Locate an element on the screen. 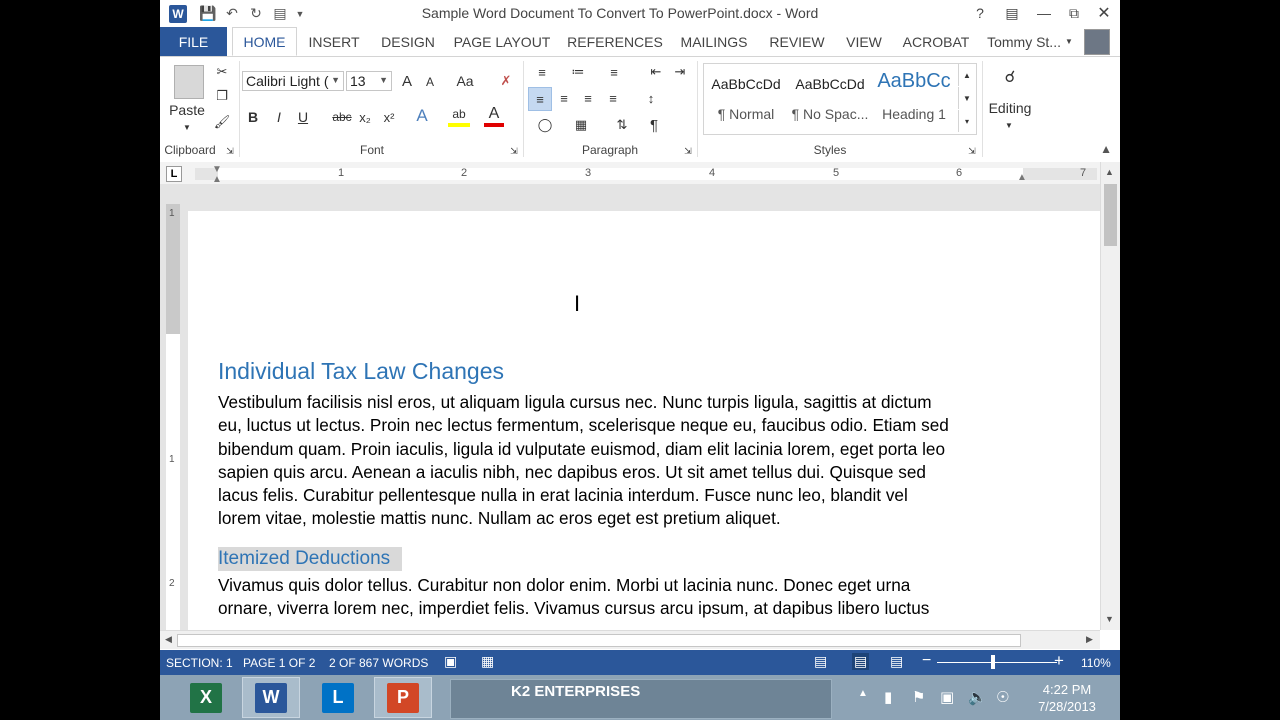  zoom-slider-track is located at coordinates (997, 662).